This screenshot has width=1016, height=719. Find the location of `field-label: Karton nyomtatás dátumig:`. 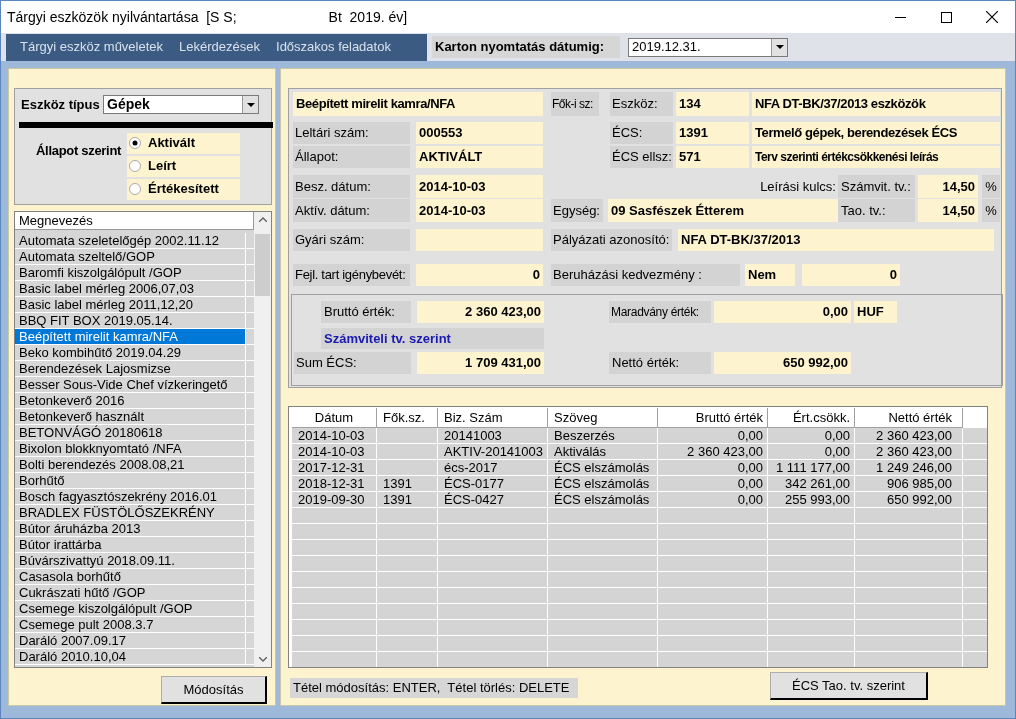

field-label: Karton nyomtatás dátumig: is located at coordinates (526, 47).